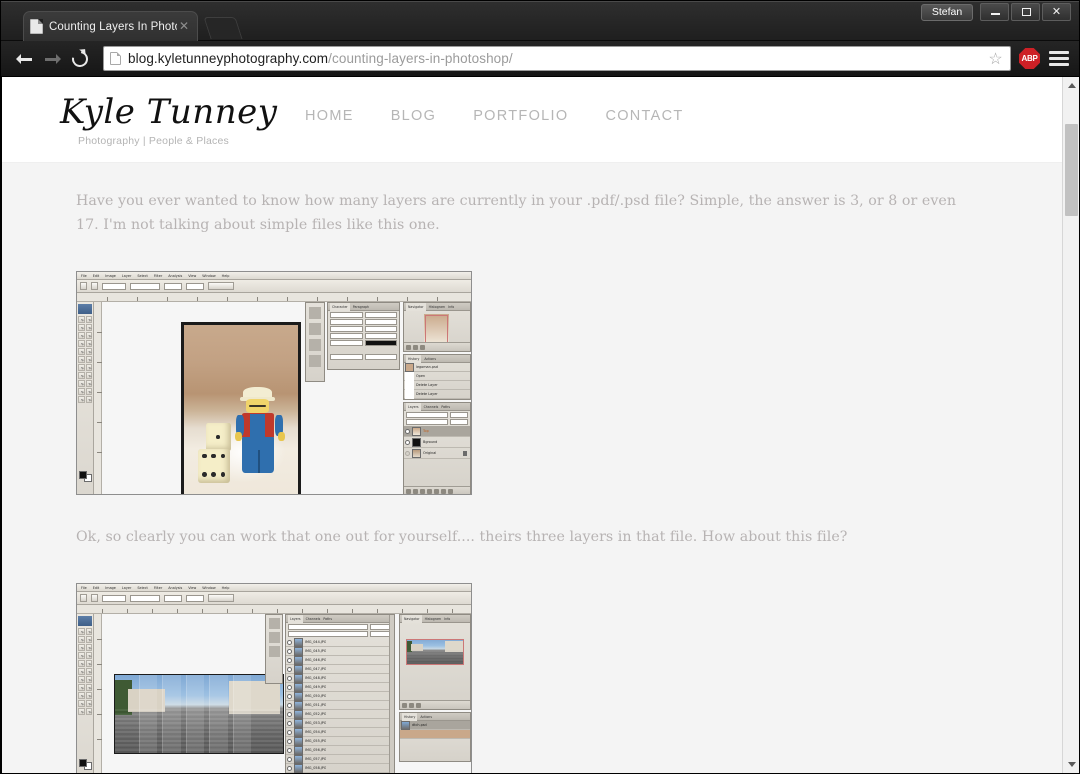  Describe the element at coordinates (88, 631) in the screenshot. I see `marquee-tool-icon` at that location.